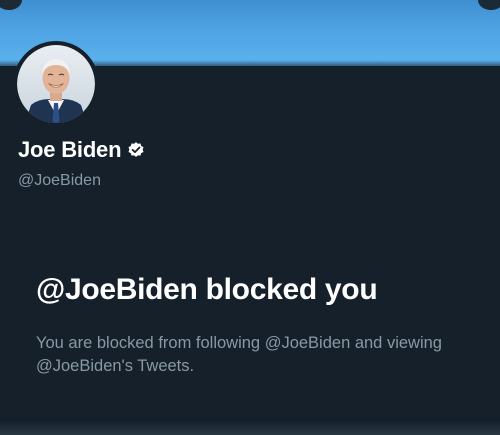  What do you see at coordinates (59, 180) in the screenshot?
I see `profile-handle: @JoeBiden` at bounding box center [59, 180].